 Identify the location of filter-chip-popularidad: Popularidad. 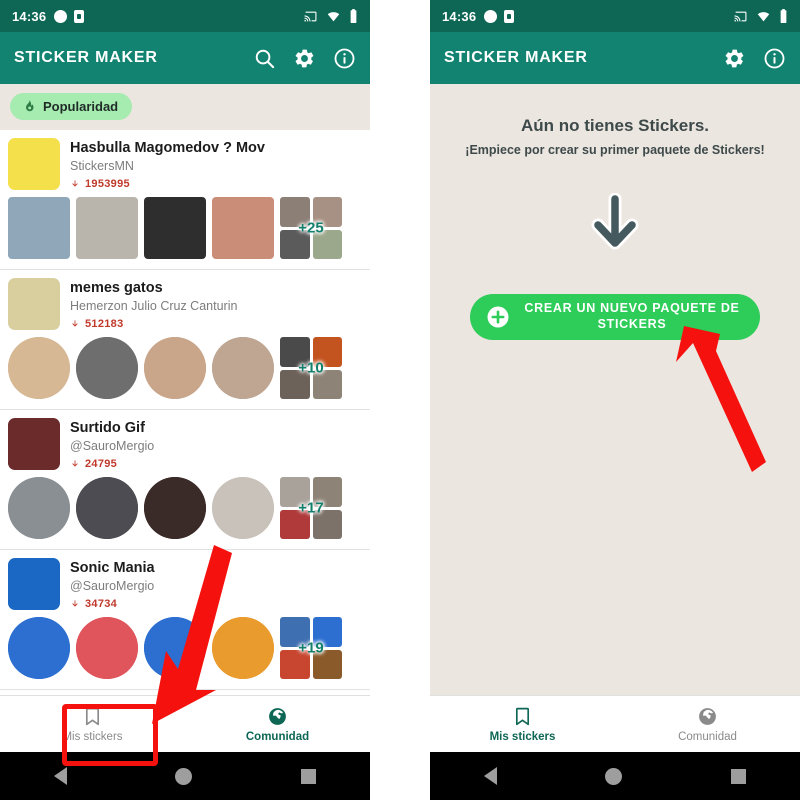
(71, 106).